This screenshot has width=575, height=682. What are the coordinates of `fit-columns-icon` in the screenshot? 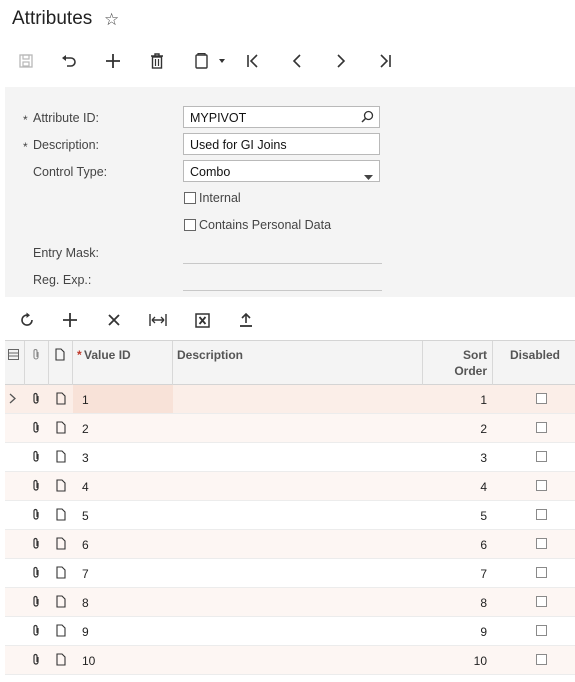 It's located at (158, 320).